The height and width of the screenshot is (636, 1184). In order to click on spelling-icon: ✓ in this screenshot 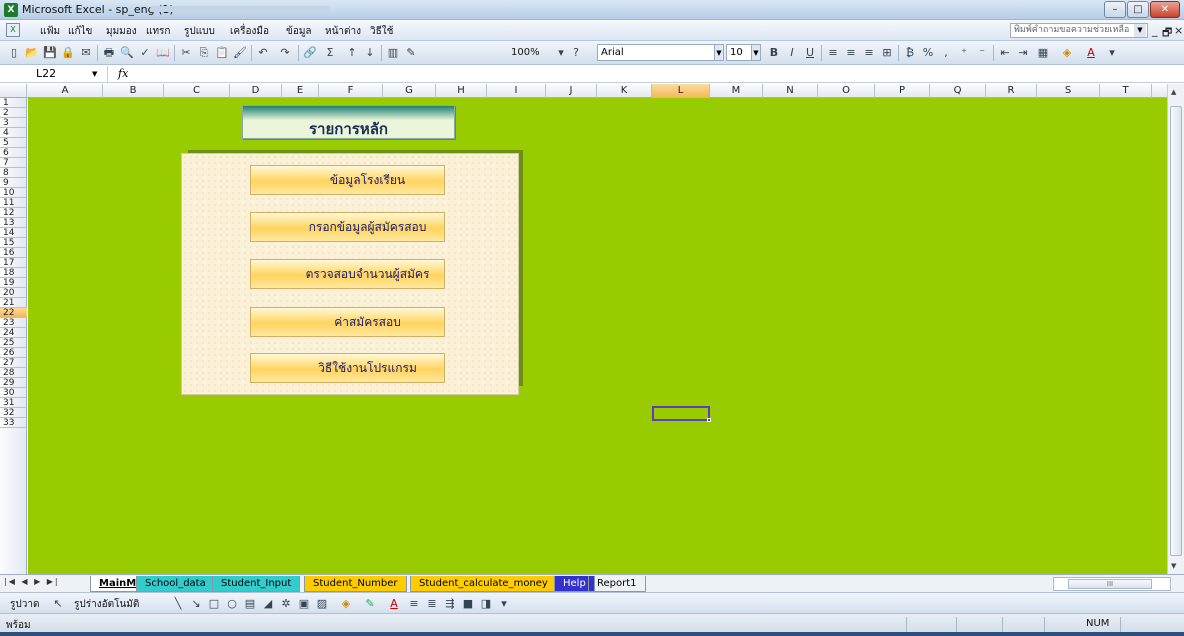, I will do `click(145, 53)`.